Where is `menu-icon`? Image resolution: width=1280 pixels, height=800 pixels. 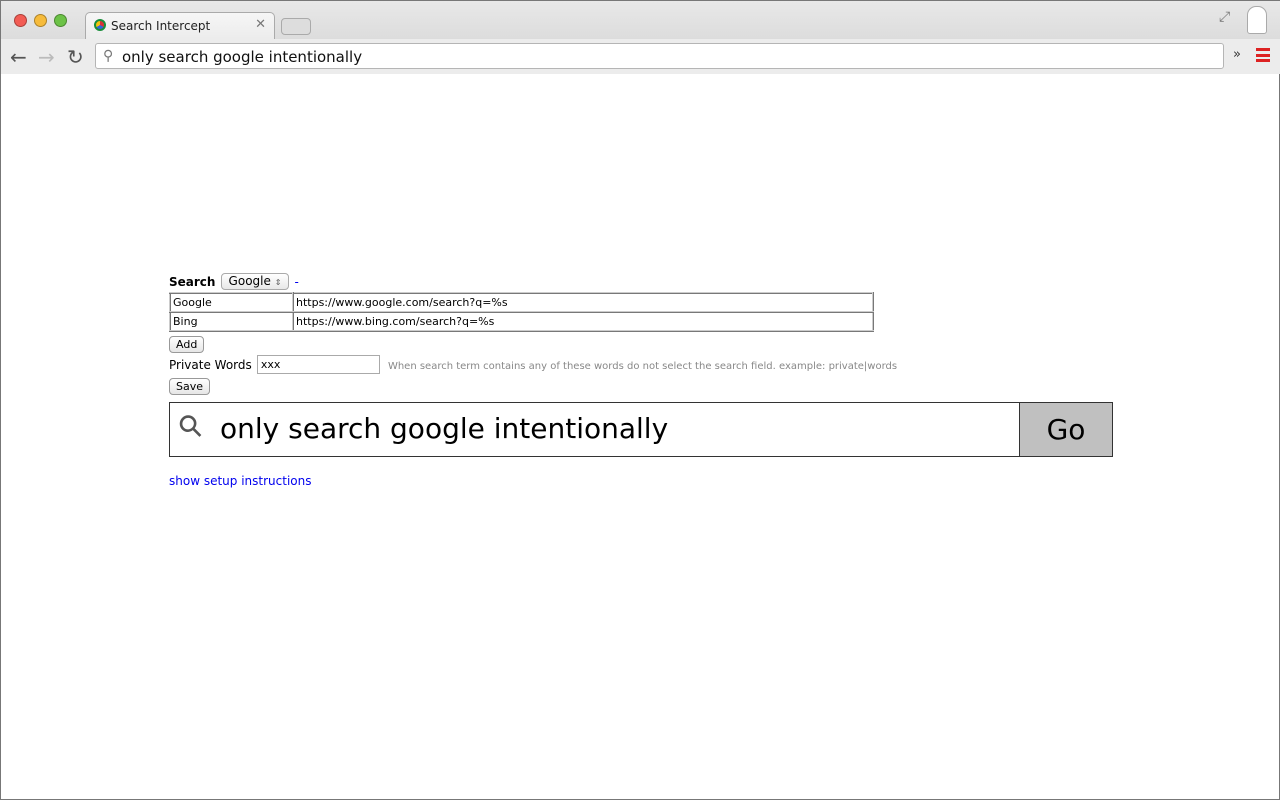
menu-icon is located at coordinates (1263, 55).